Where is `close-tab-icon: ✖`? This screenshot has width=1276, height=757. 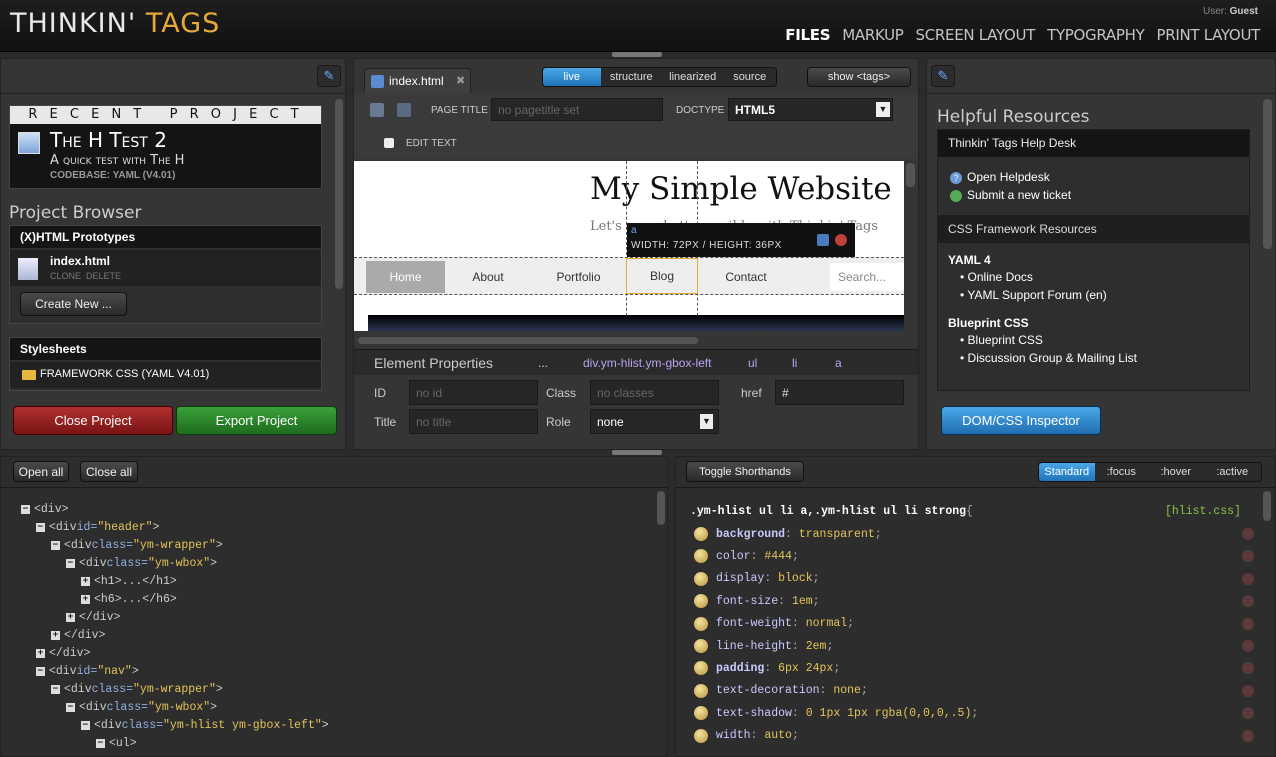 close-tab-icon: ✖ is located at coordinates (460, 80).